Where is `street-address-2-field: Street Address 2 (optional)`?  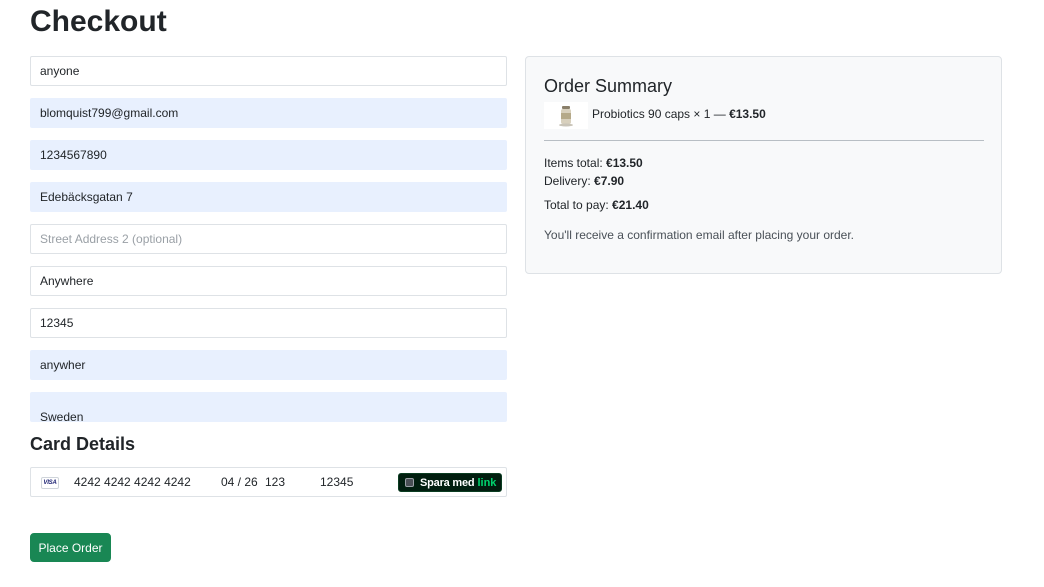 street-address-2-field: Street Address 2 (optional) is located at coordinates (268, 239).